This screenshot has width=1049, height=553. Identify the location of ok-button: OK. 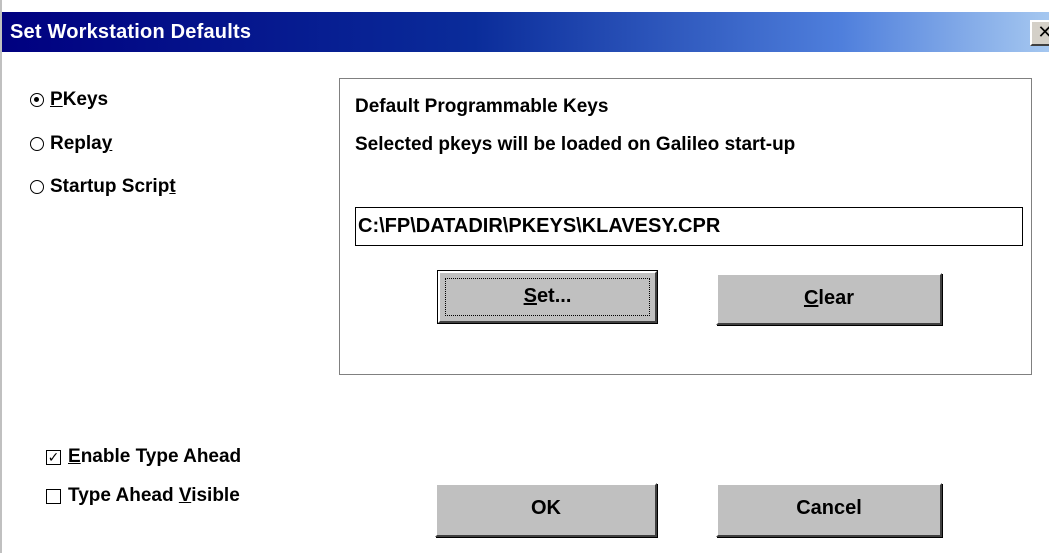
(546, 510).